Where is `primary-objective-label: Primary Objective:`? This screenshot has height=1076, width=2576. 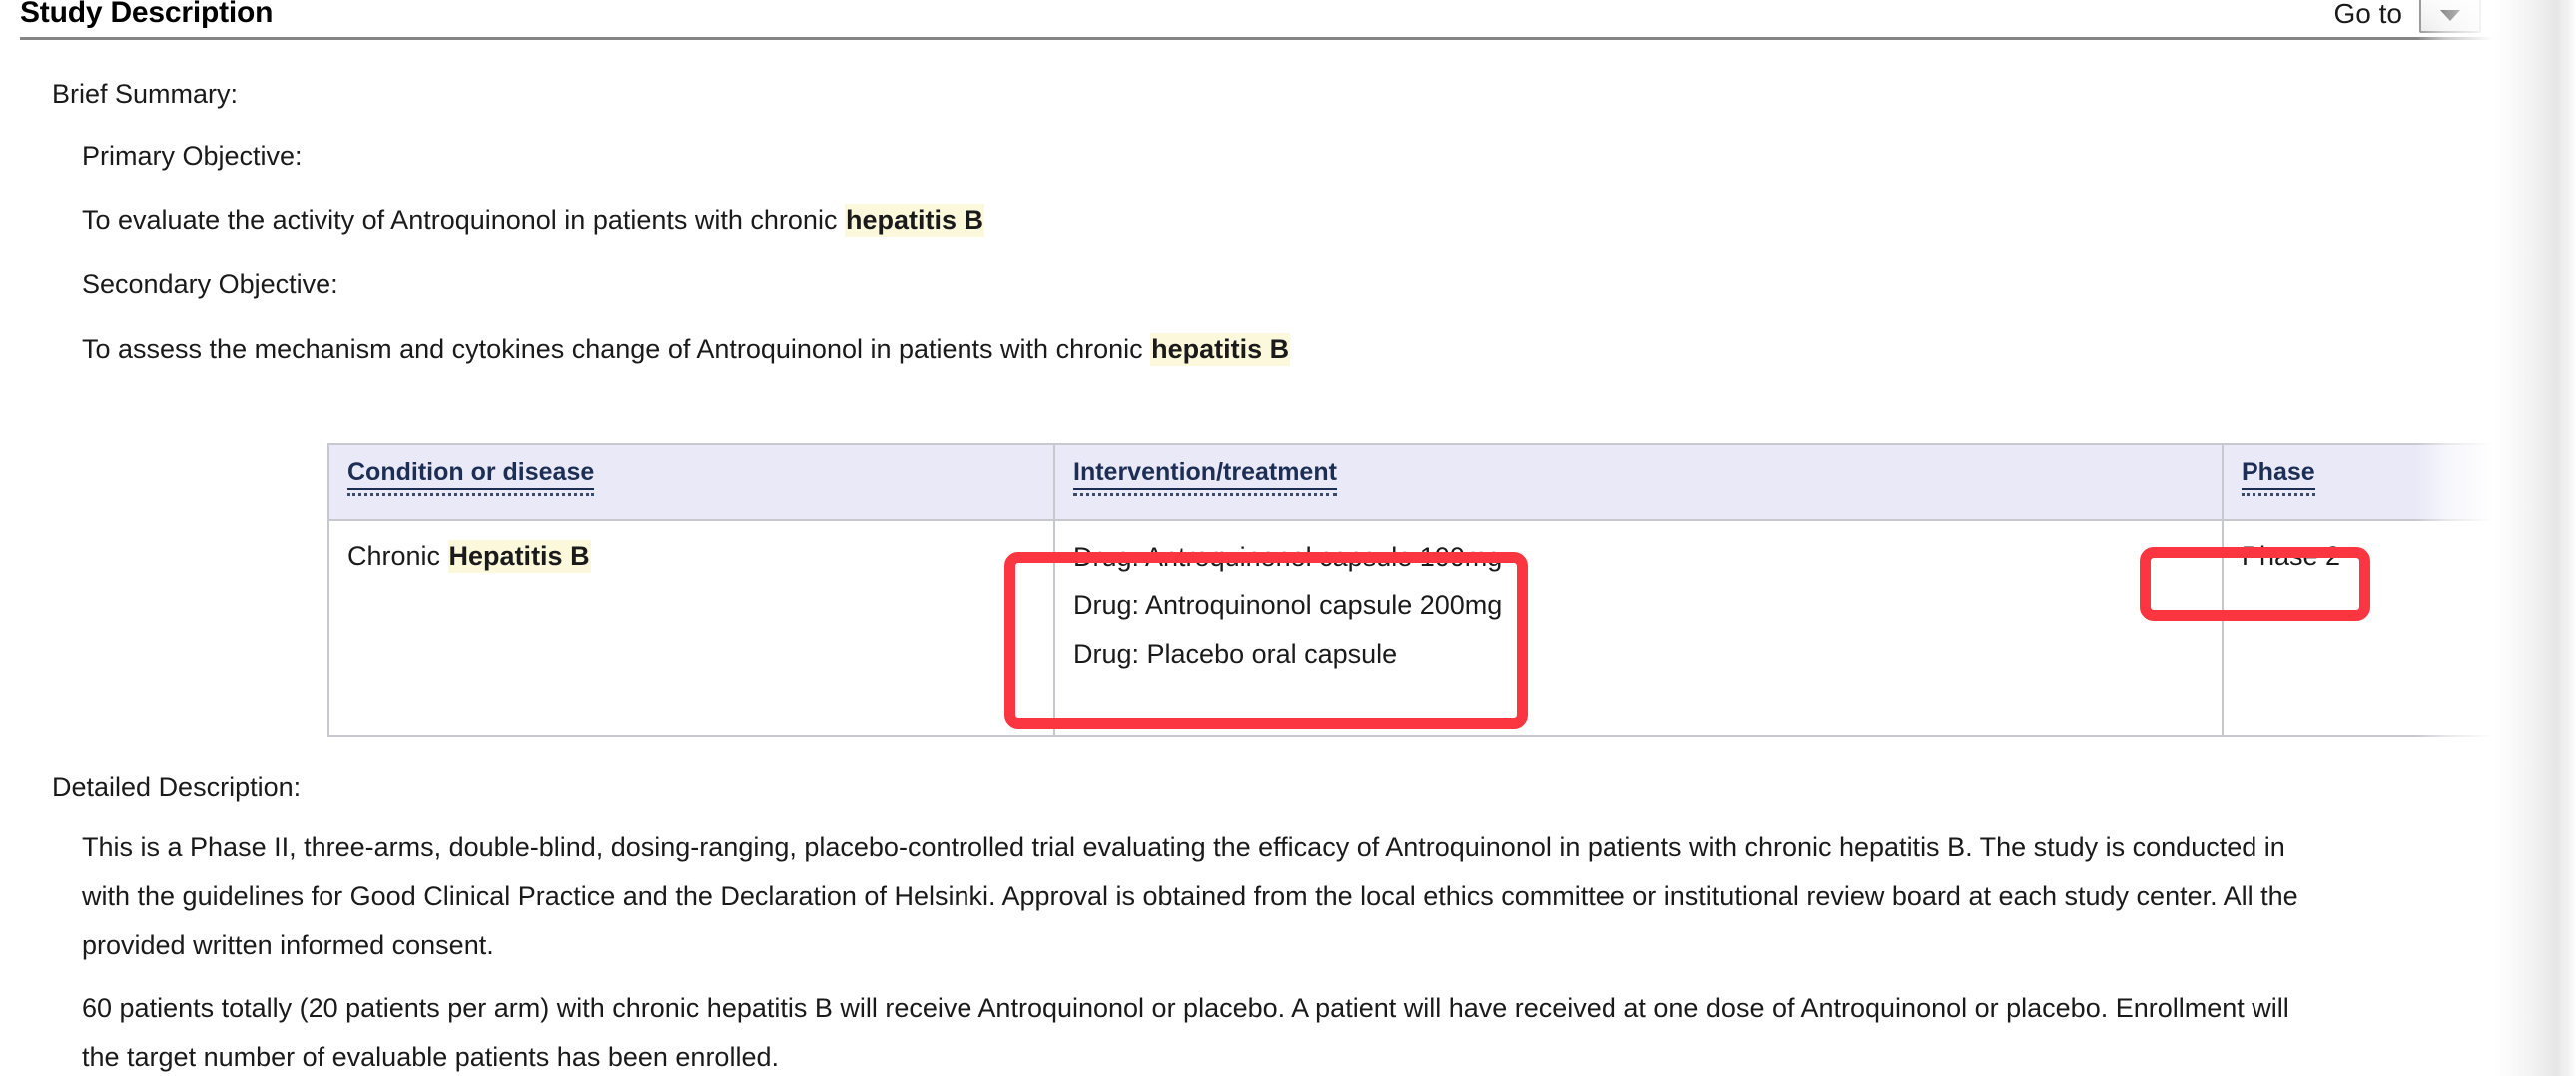 primary-objective-label: Primary Objective: is located at coordinates (192, 156).